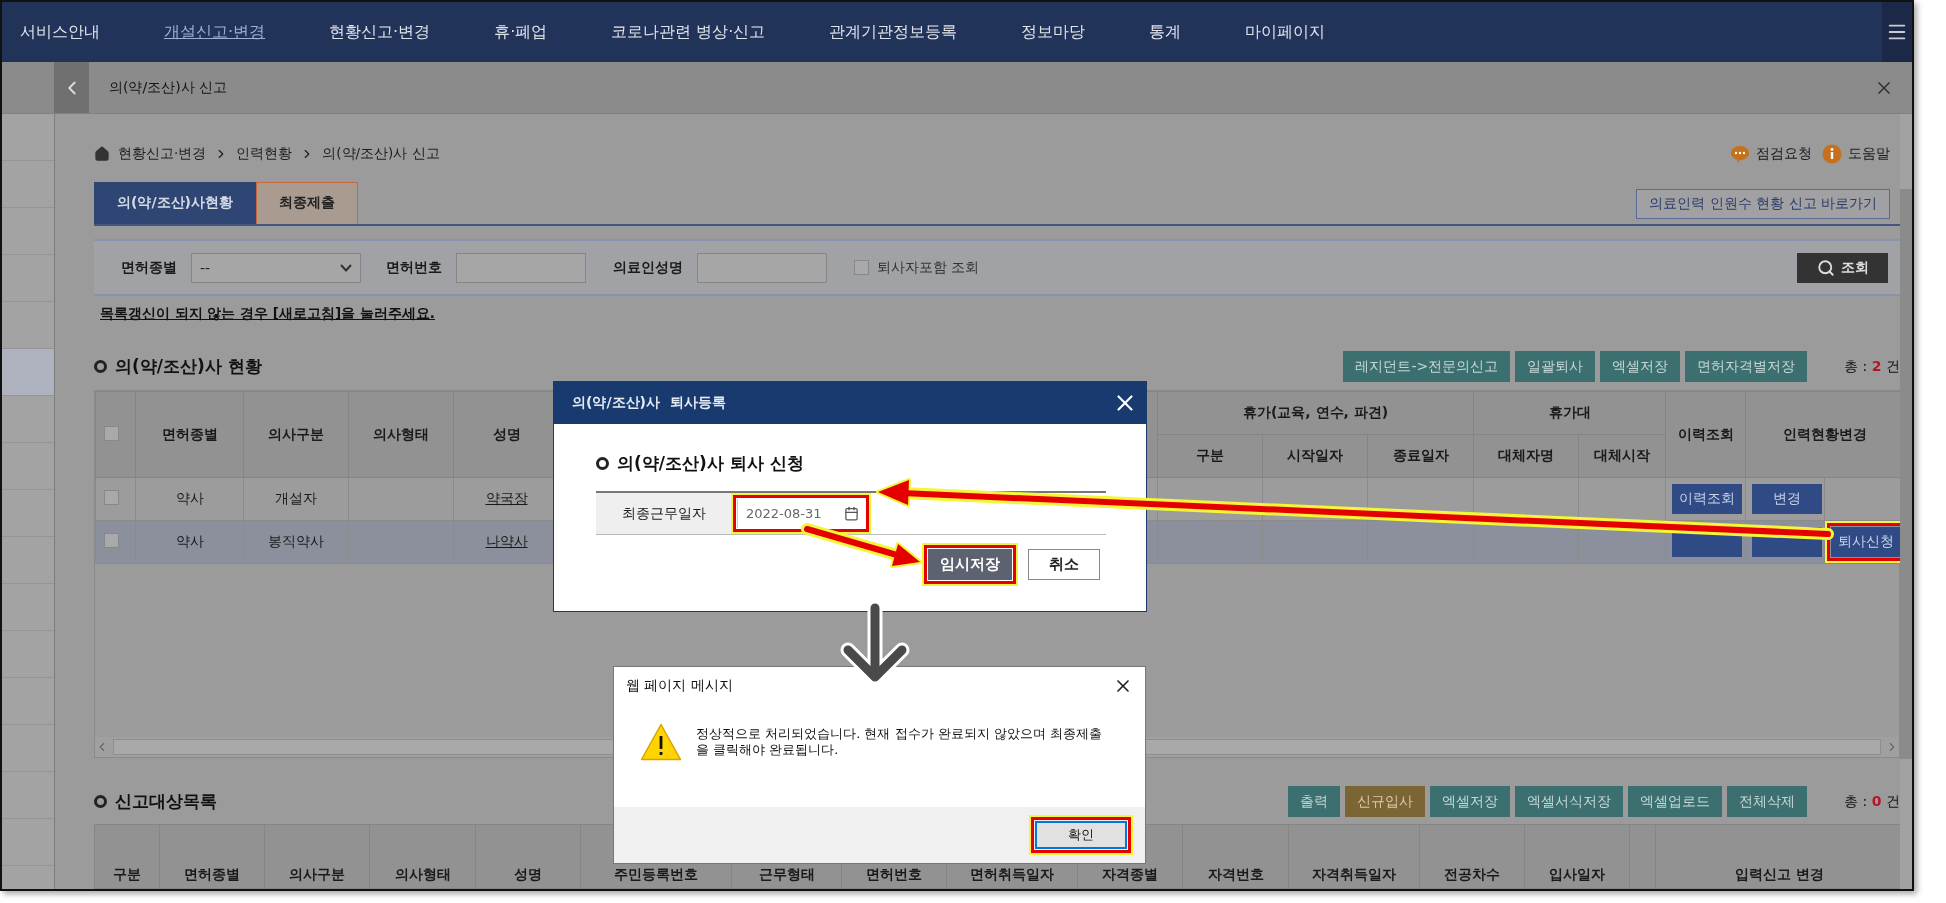 The image size is (1946, 903). I want to click on checkbox-label: 퇴사자포함 조회, so click(928, 267).